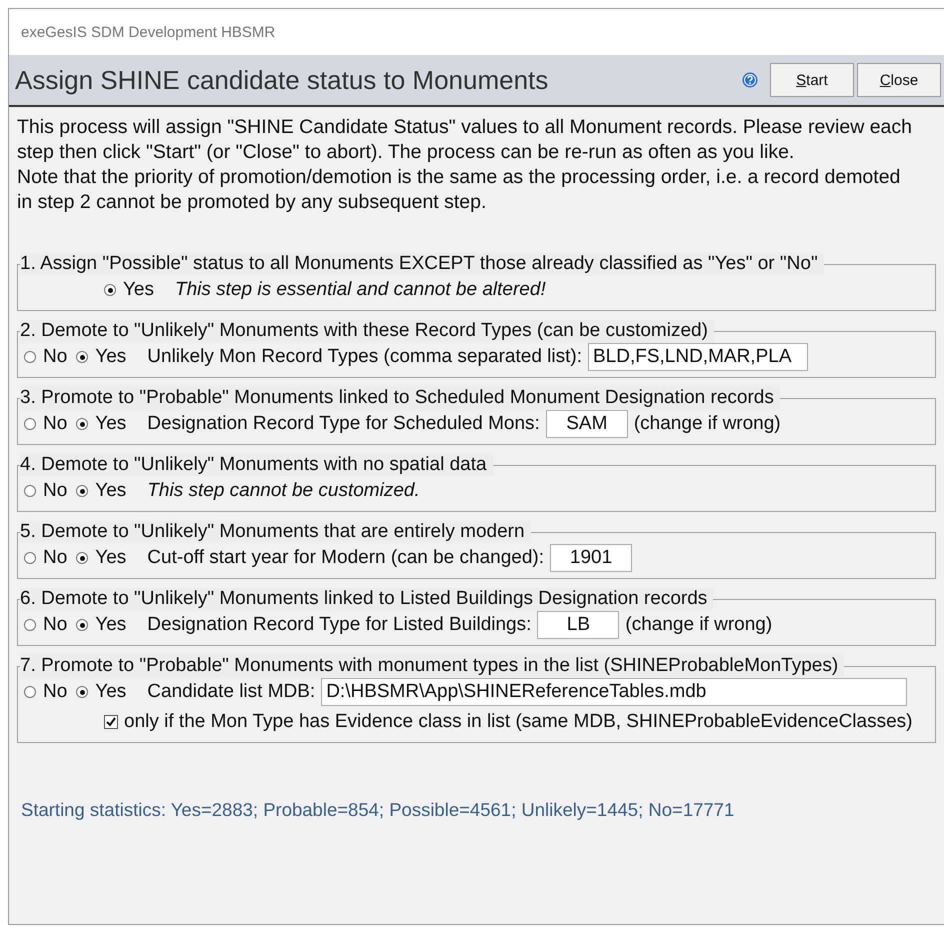 The width and height of the screenshot is (944, 933). Describe the element at coordinates (422, 264) in the screenshot. I see `step-title: 1. Assign "Possible" status to all Monuments EXCEPT those already classified as "Yes" or "No"` at that location.